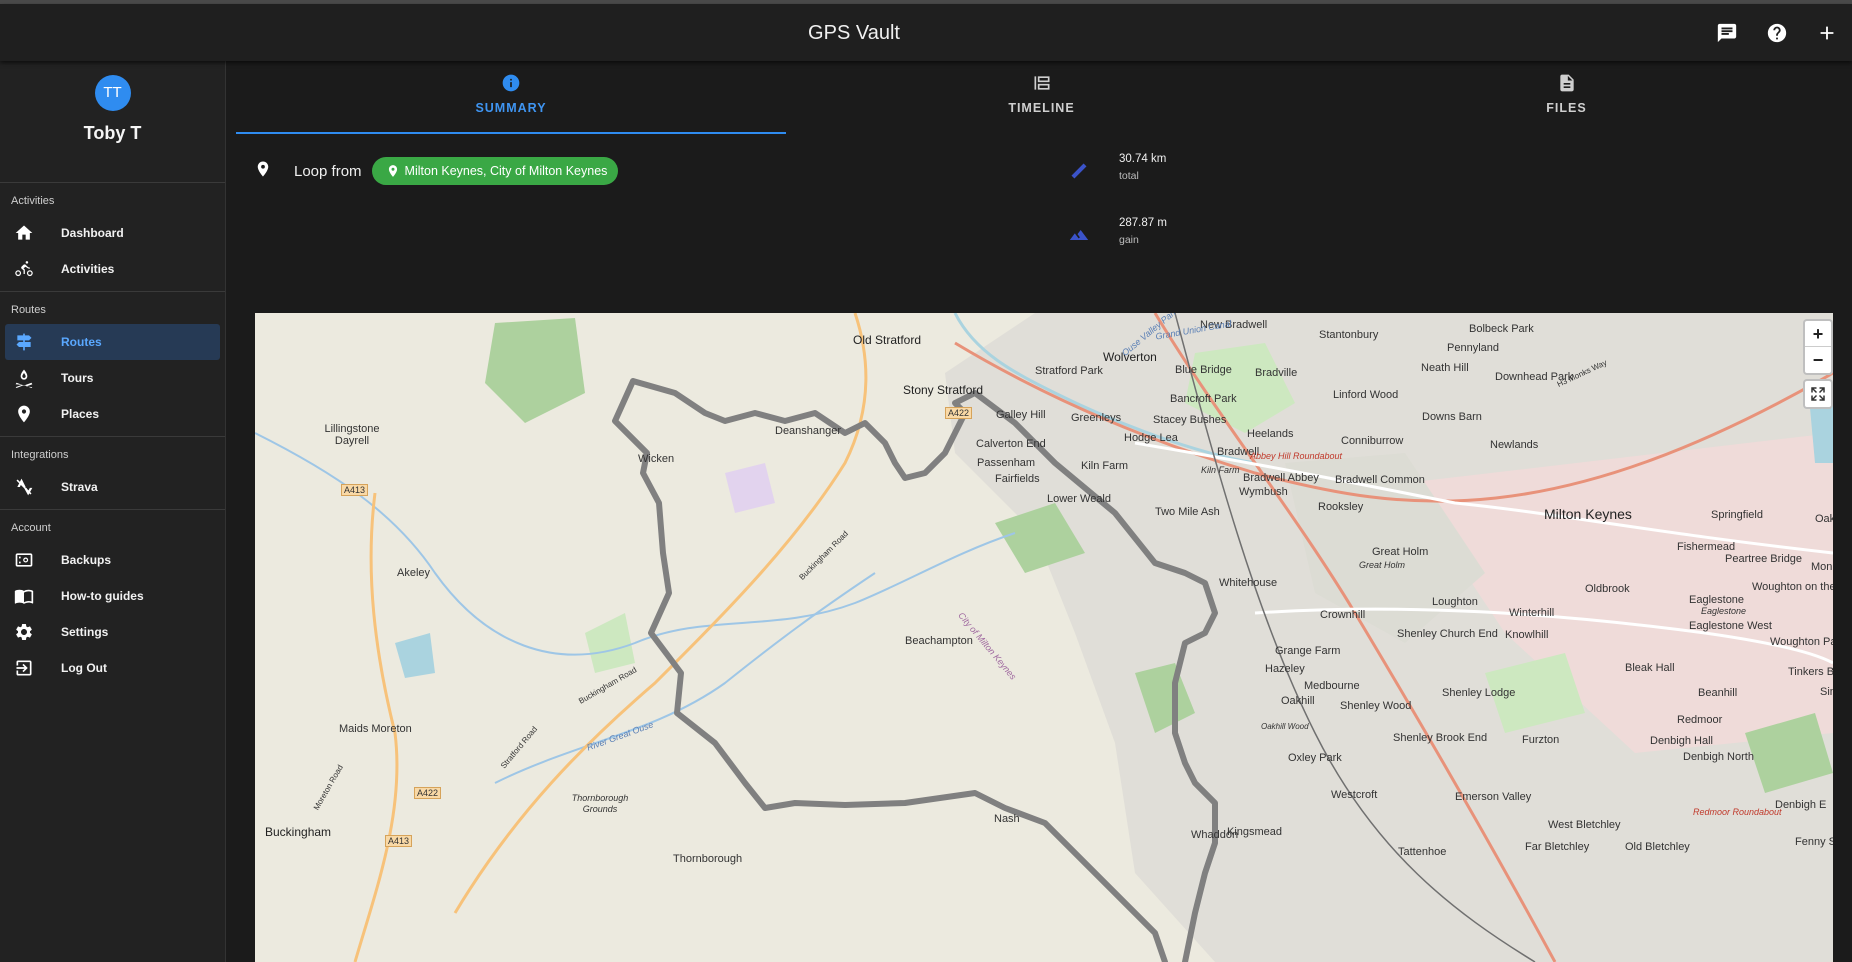 The height and width of the screenshot is (962, 1852). What do you see at coordinates (352, 435) in the screenshot?
I see `map-label: Lillingstone Dayrell` at bounding box center [352, 435].